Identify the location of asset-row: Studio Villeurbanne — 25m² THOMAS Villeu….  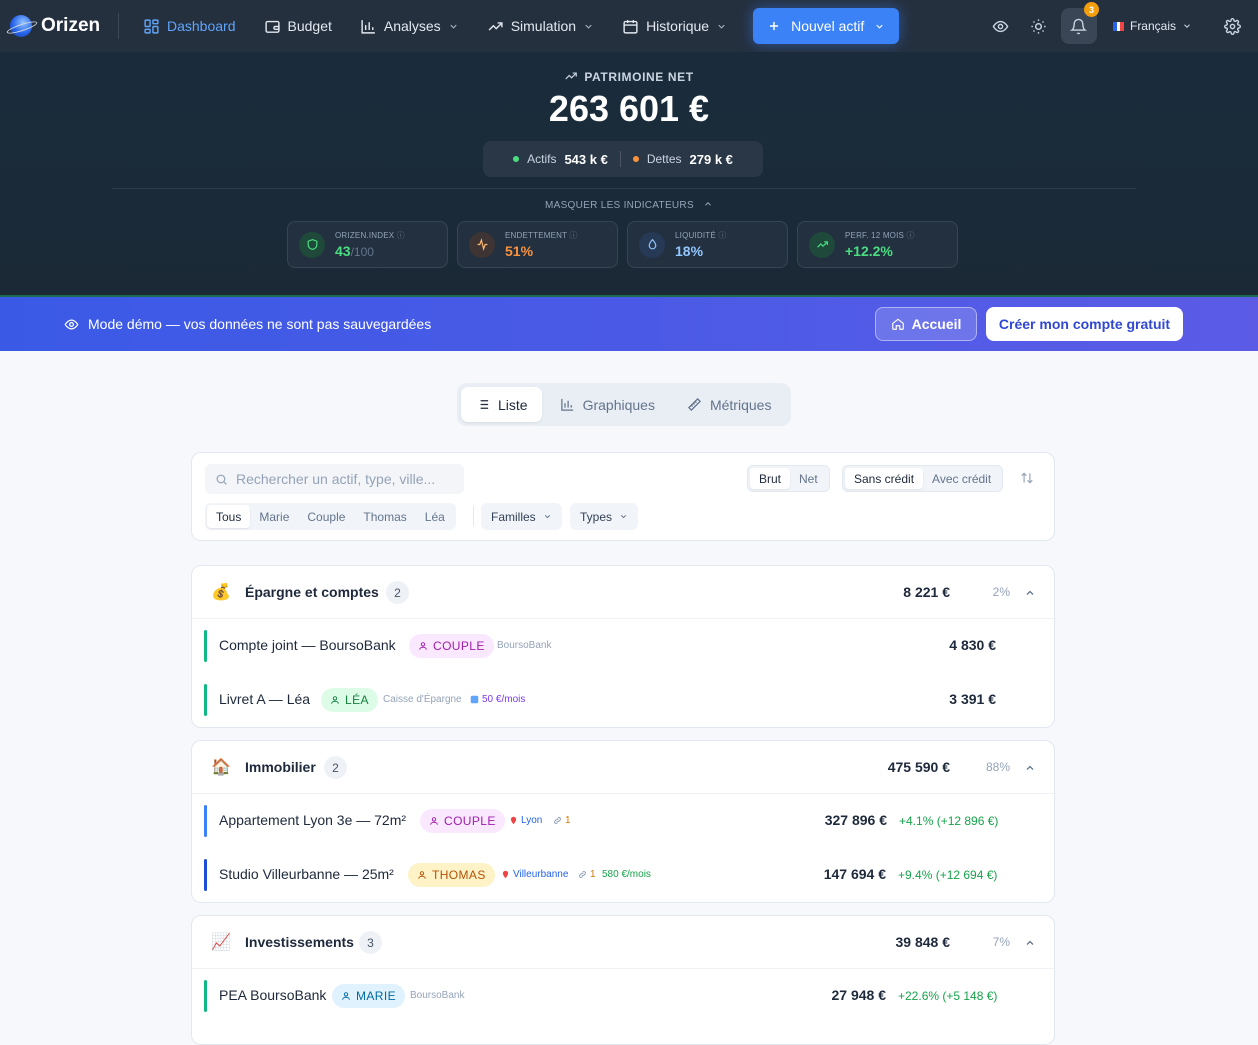
(623, 875).